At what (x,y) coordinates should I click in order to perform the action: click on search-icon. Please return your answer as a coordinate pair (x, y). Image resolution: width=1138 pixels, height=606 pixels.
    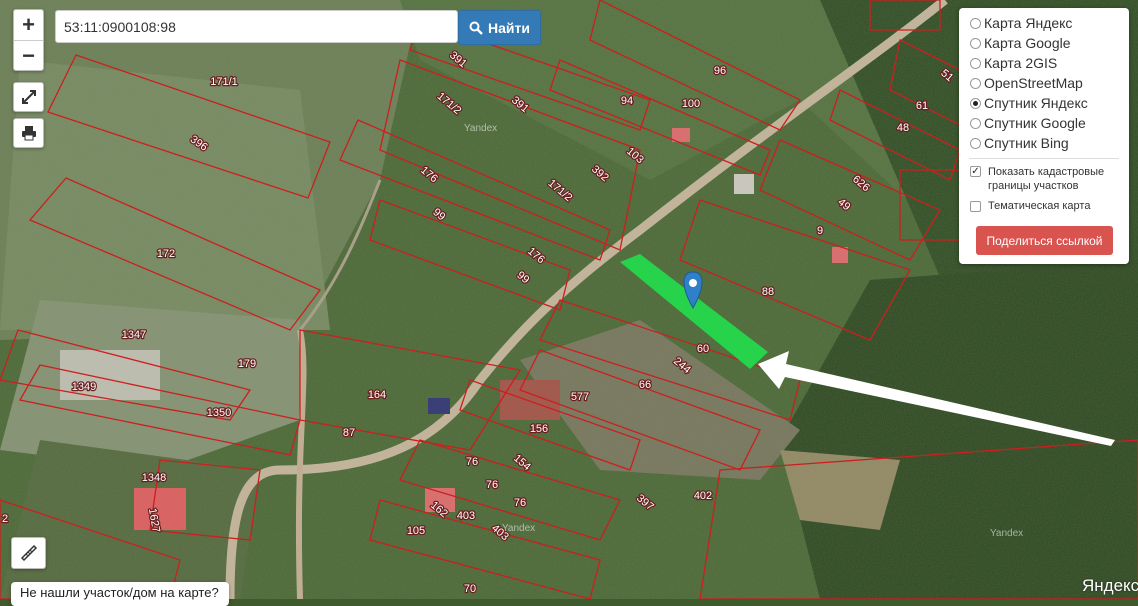
    Looking at the image, I should click on (476, 28).